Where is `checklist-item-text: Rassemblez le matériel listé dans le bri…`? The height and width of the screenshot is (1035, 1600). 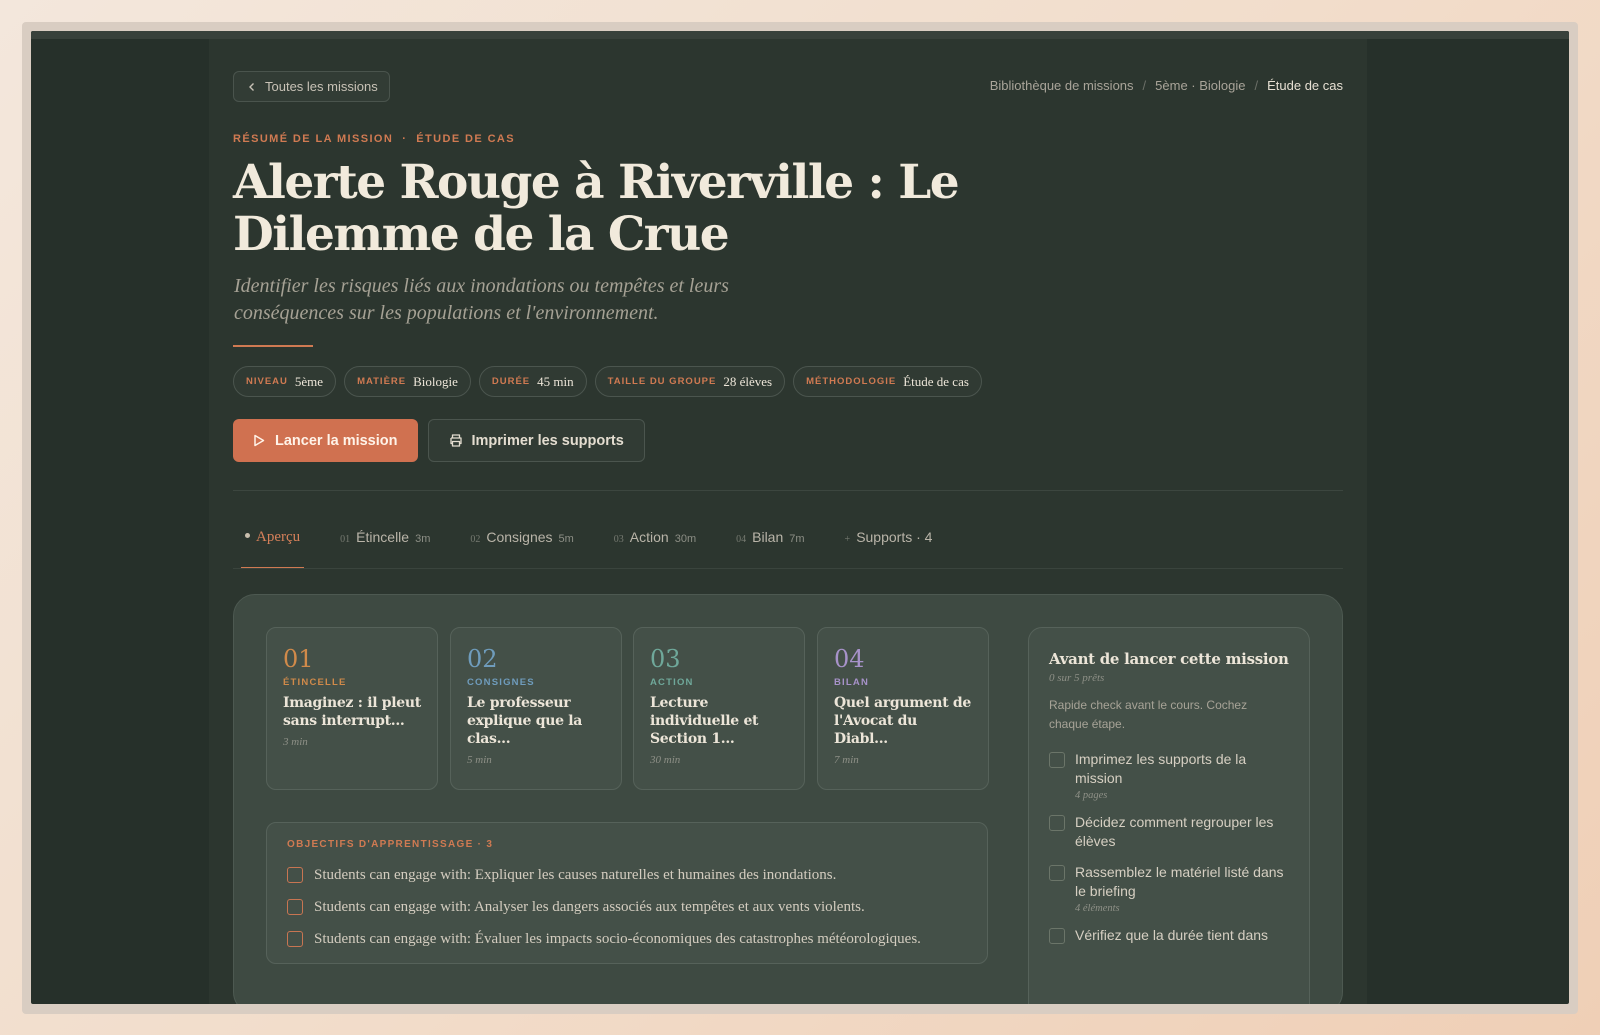 checklist-item-text: Rassemblez le matériel listé dans le bri… is located at coordinates (1179, 881).